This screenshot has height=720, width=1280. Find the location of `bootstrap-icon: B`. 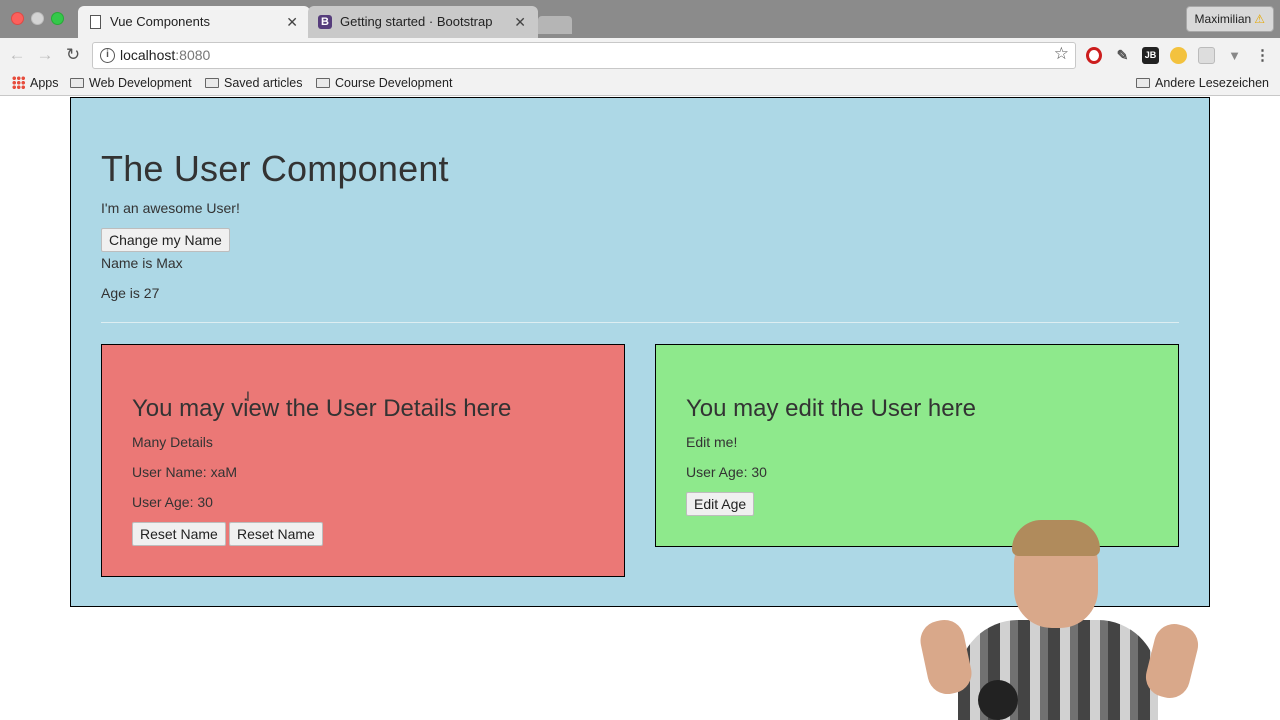

bootstrap-icon: B is located at coordinates (325, 22).